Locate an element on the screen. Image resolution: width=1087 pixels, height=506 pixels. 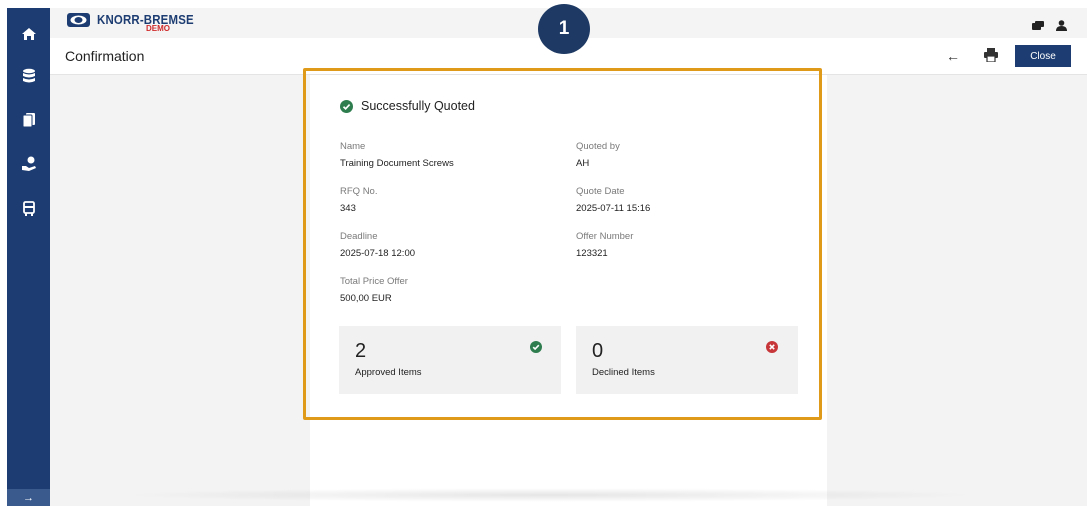
user-icon is located at coordinates (1061, 27).